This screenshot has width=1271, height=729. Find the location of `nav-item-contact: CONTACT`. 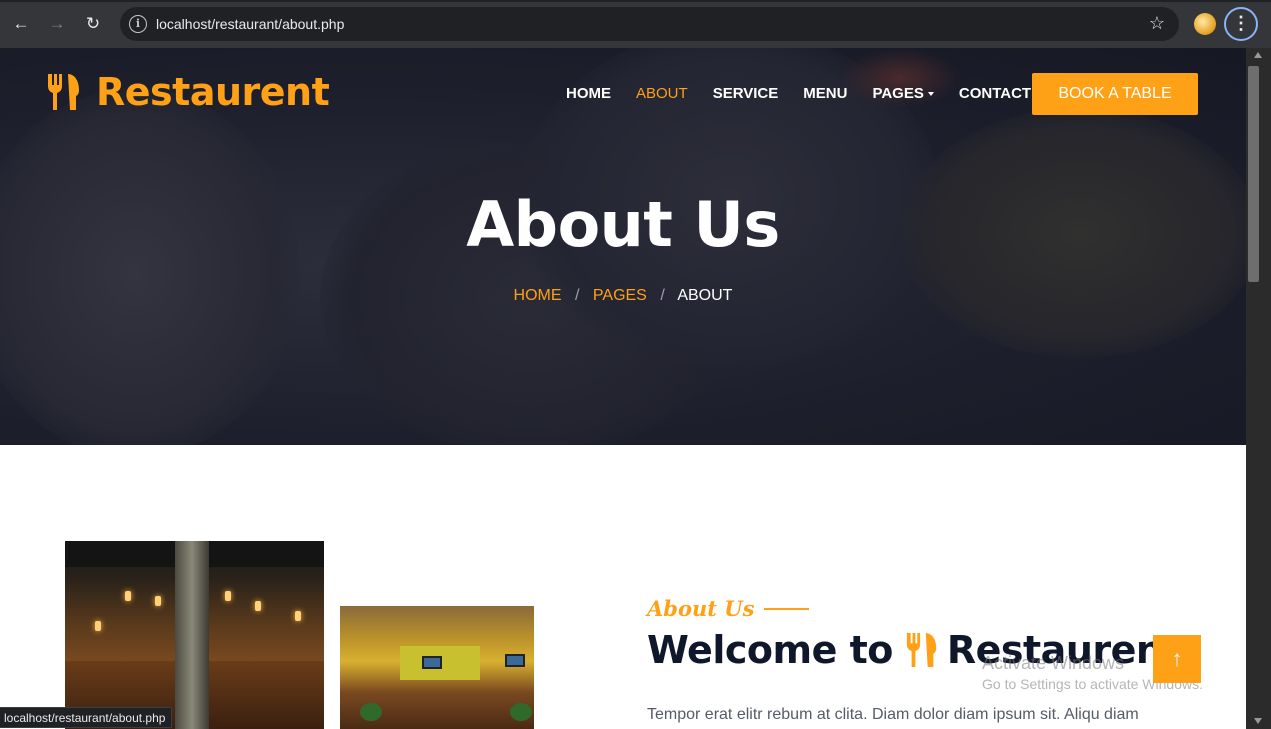

nav-item-contact: CONTACT is located at coordinates (995, 94).